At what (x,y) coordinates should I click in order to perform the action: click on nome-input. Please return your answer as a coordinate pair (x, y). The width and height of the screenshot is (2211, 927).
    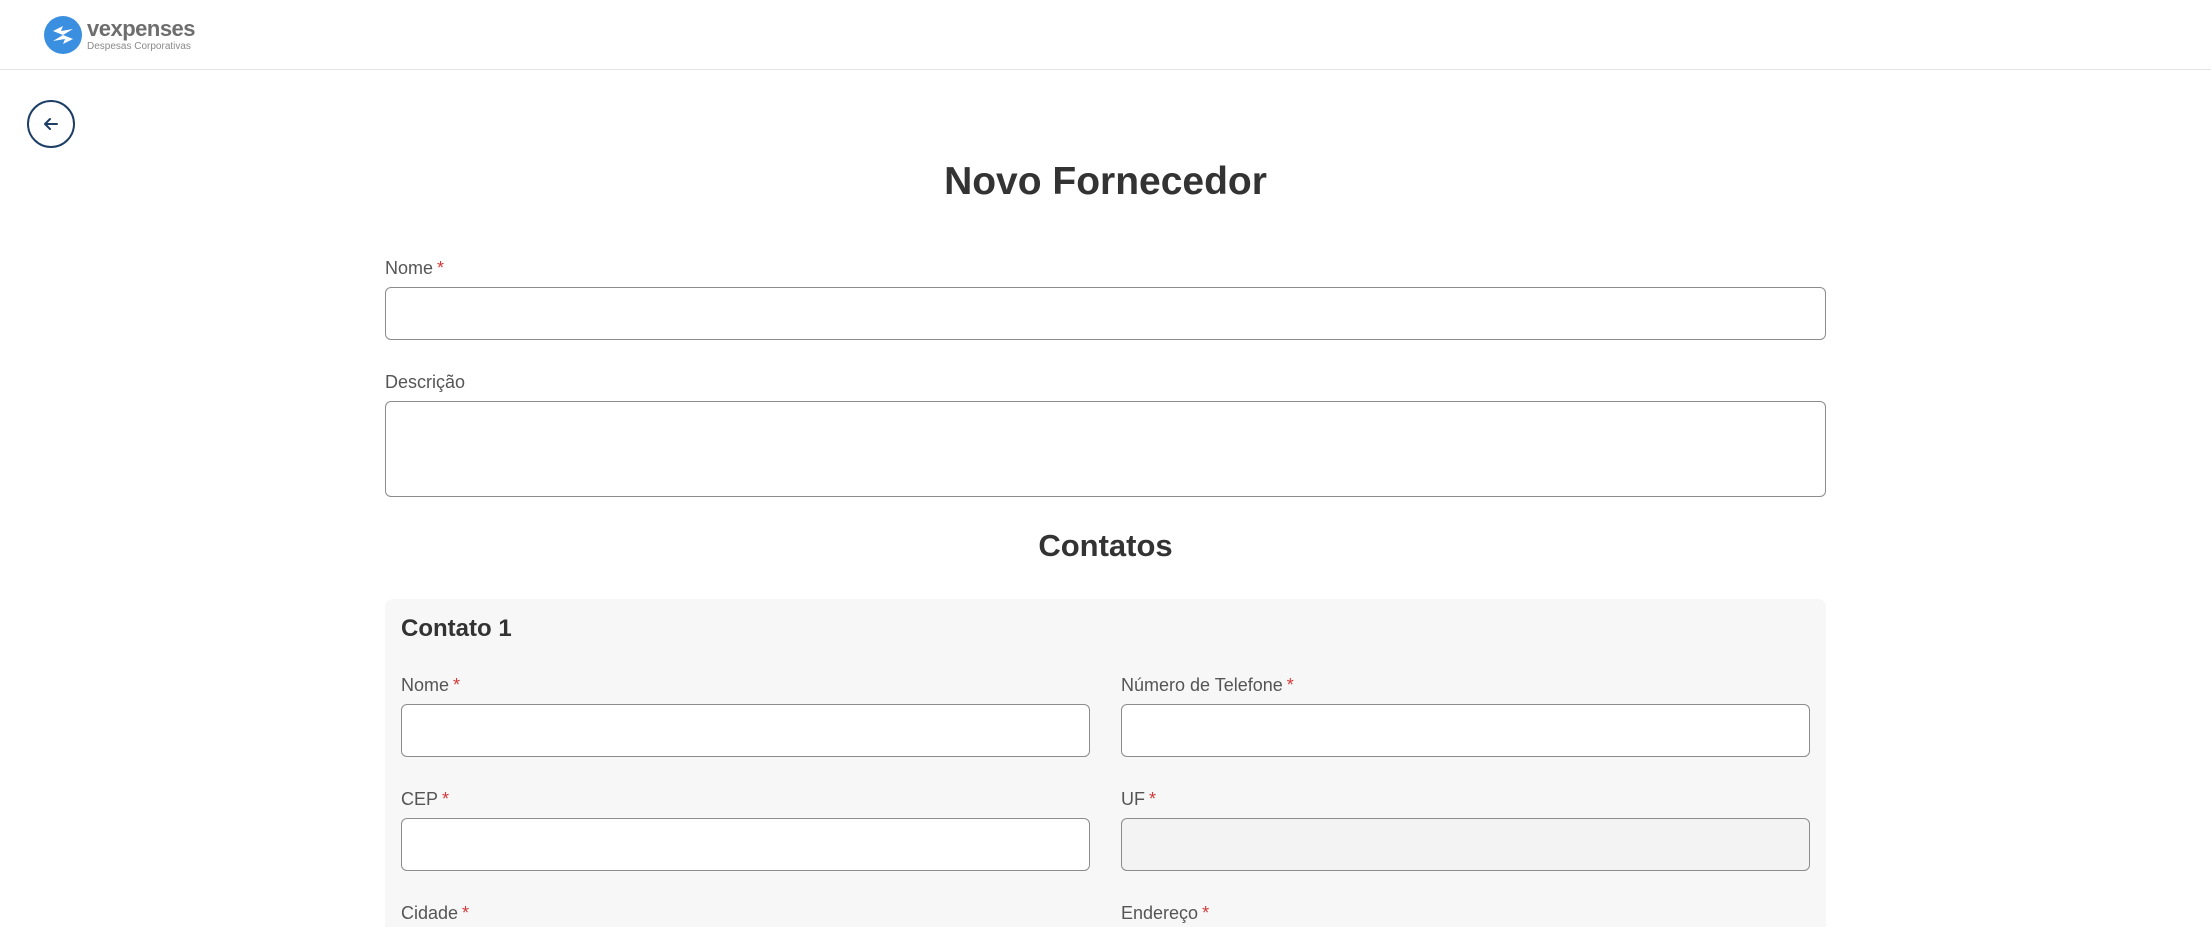
    Looking at the image, I should click on (1105, 313).